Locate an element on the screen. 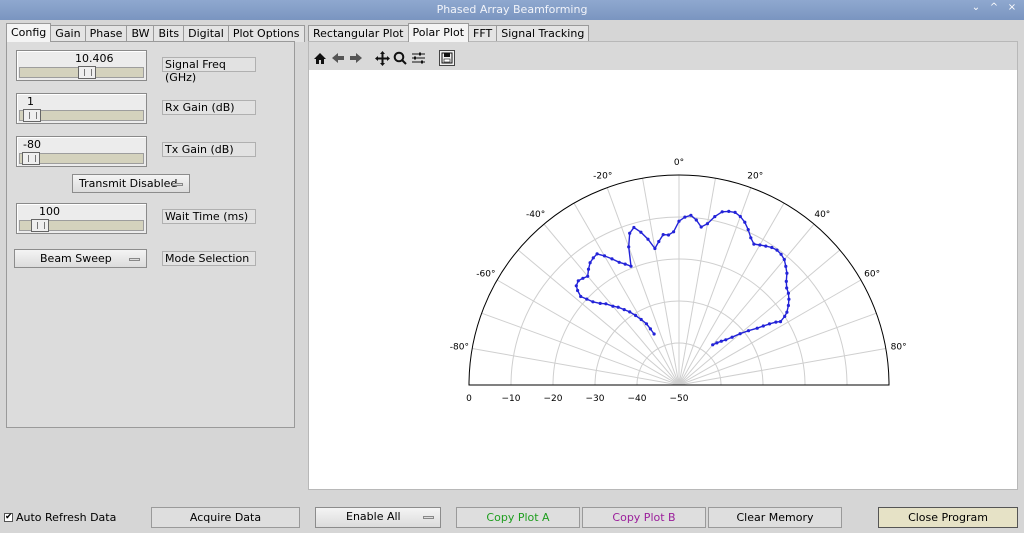 Image resolution: width=1024 pixels, height=533 pixels. tab-polar-plot: Polar Plot is located at coordinates (438, 32).